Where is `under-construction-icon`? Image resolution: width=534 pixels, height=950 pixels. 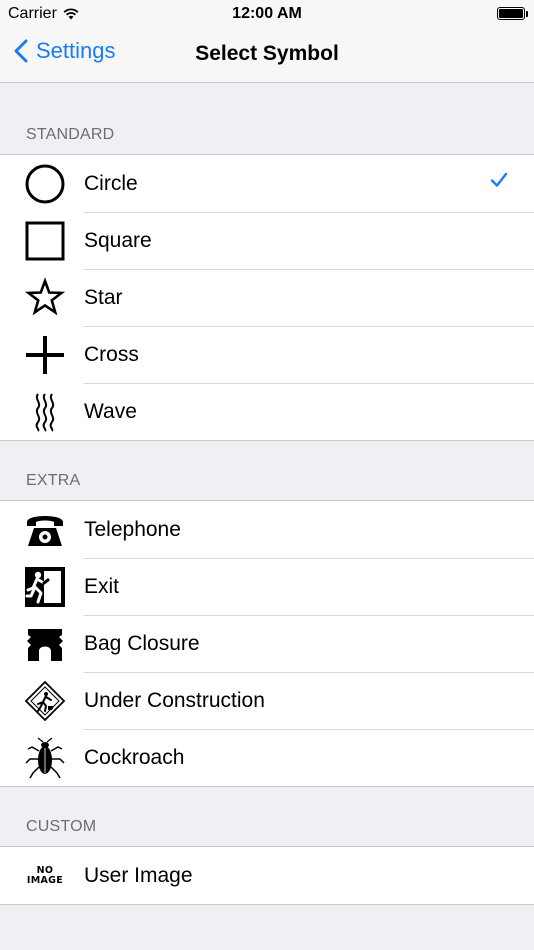
under-construction-icon is located at coordinates (45, 701).